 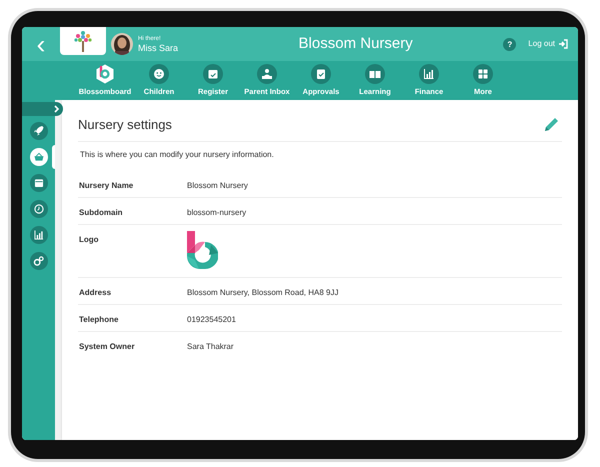 I want to click on description-text: This is where you can modify your nursery information., so click(x=177, y=154).